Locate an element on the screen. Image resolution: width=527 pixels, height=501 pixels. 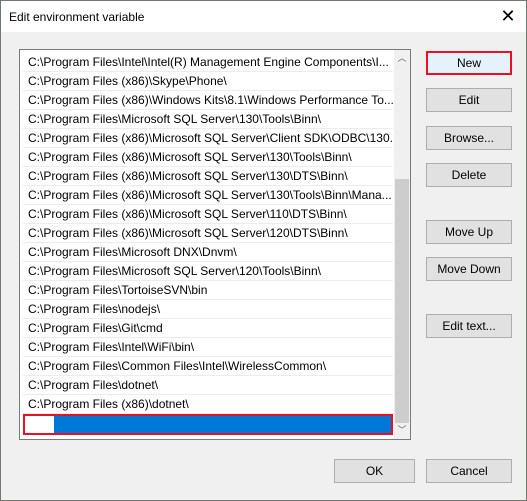
scrollbar-thumb is located at coordinates (402, 301).